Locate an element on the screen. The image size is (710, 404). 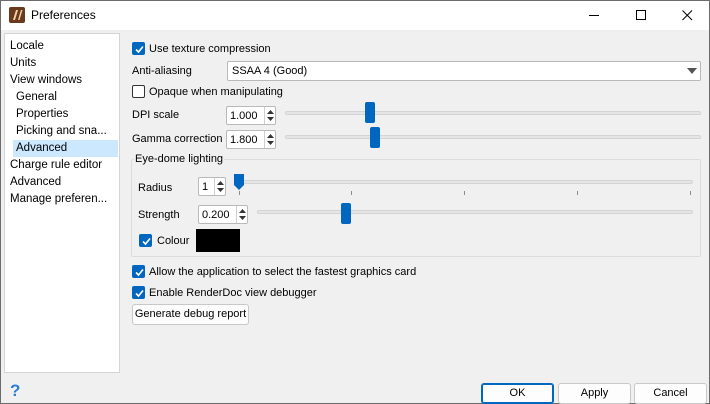
radius-value: 1 is located at coordinates (205, 187).